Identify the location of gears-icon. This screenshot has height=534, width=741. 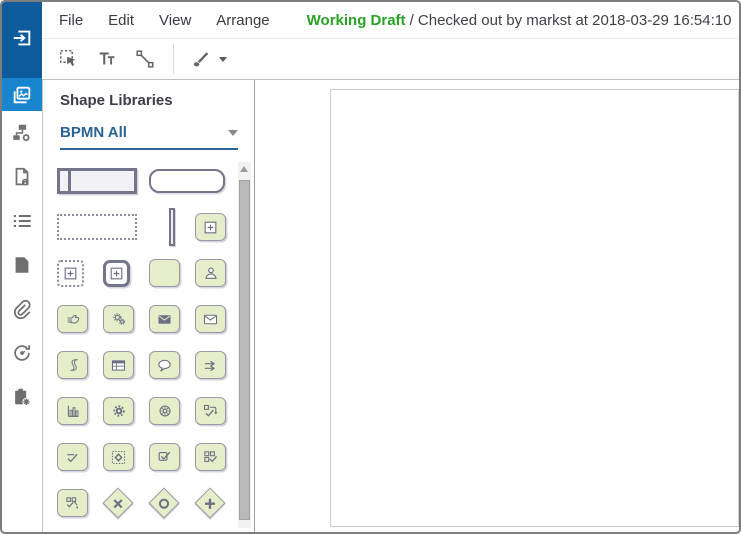
(119, 319).